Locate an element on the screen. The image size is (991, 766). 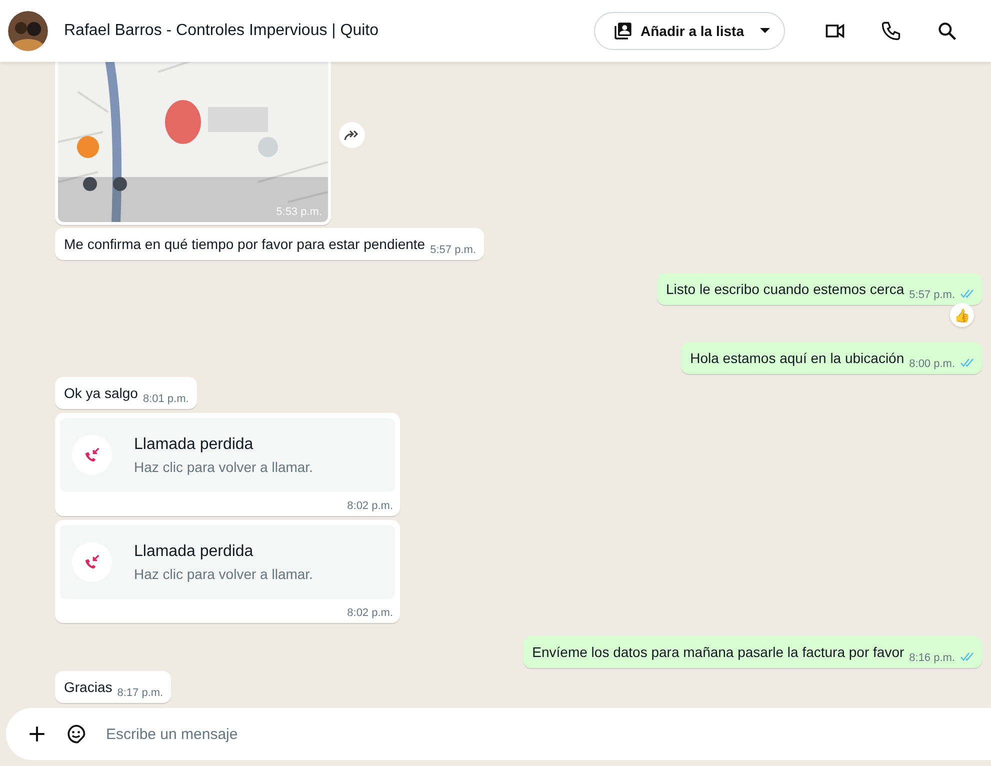
message-text: Me confirma en qué tiempo por favor para estar pendiente is located at coordinates (245, 244).